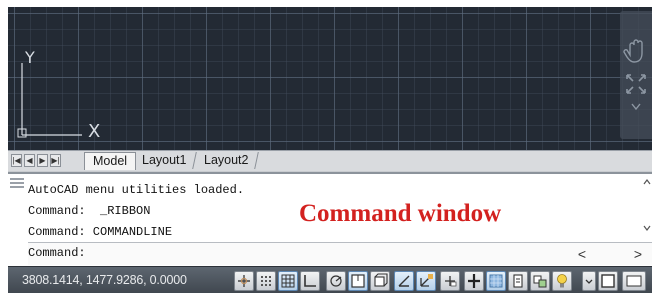 Image resolution: width=652 pixels, height=293 pixels. I want to click on tab-layout1: Layout1, so click(165, 160).